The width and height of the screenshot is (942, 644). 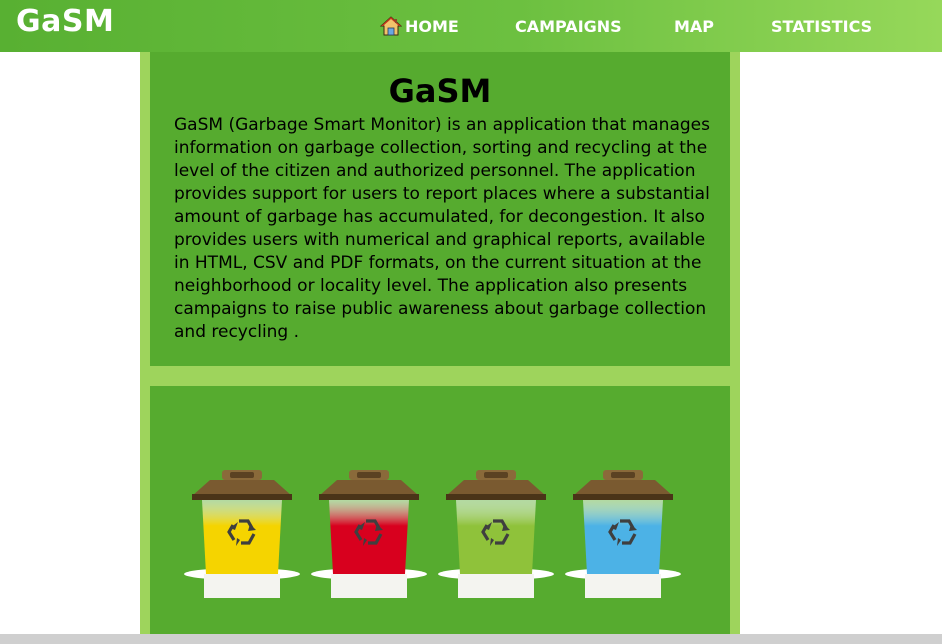 I want to click on nav-home: HOME, so click(x=419, y=26).